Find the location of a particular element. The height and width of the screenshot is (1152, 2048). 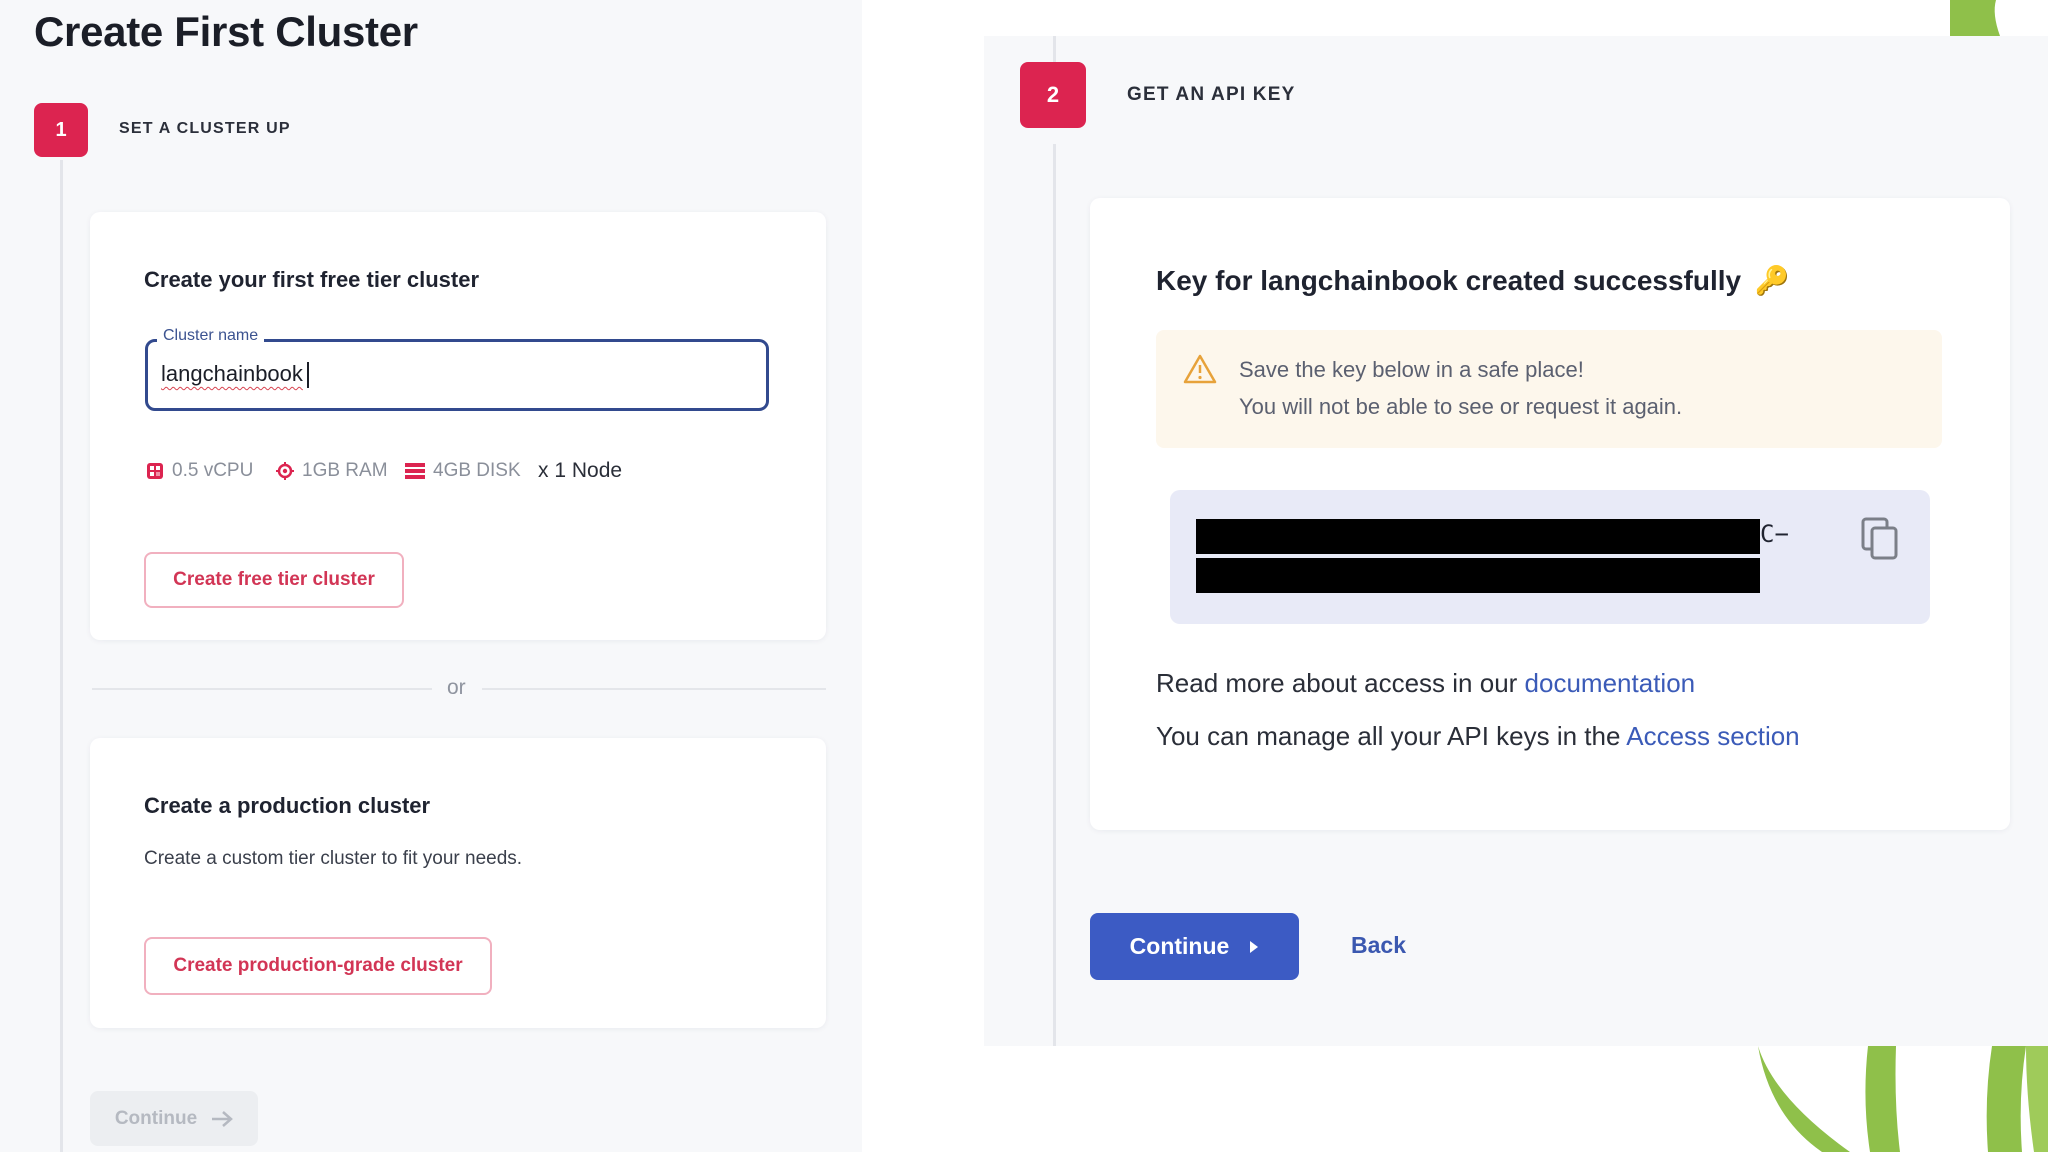

step-2-badge: 2 is located at coordinates (1053, 95).